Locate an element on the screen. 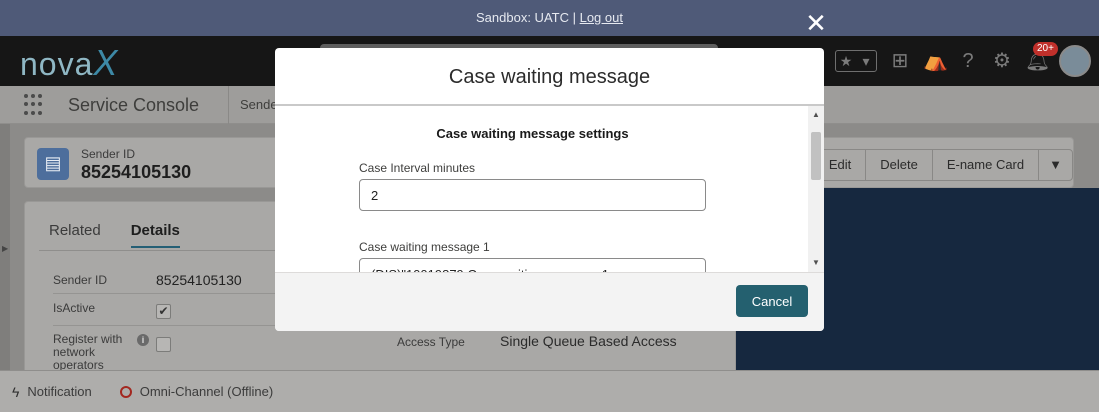  field-label: IsActive is located at coordinates (74, 308).